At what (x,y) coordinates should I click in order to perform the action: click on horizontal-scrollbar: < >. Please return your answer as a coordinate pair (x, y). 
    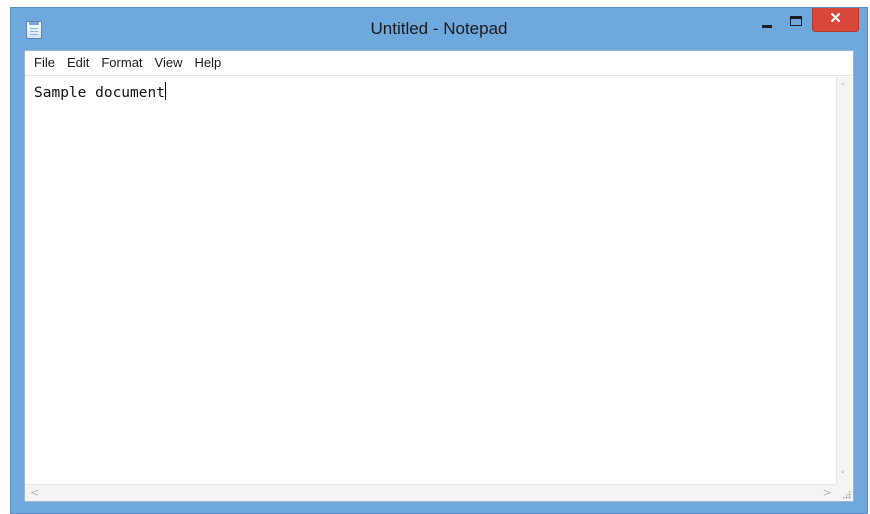
    Looking at the image, I should click on (431, 492).